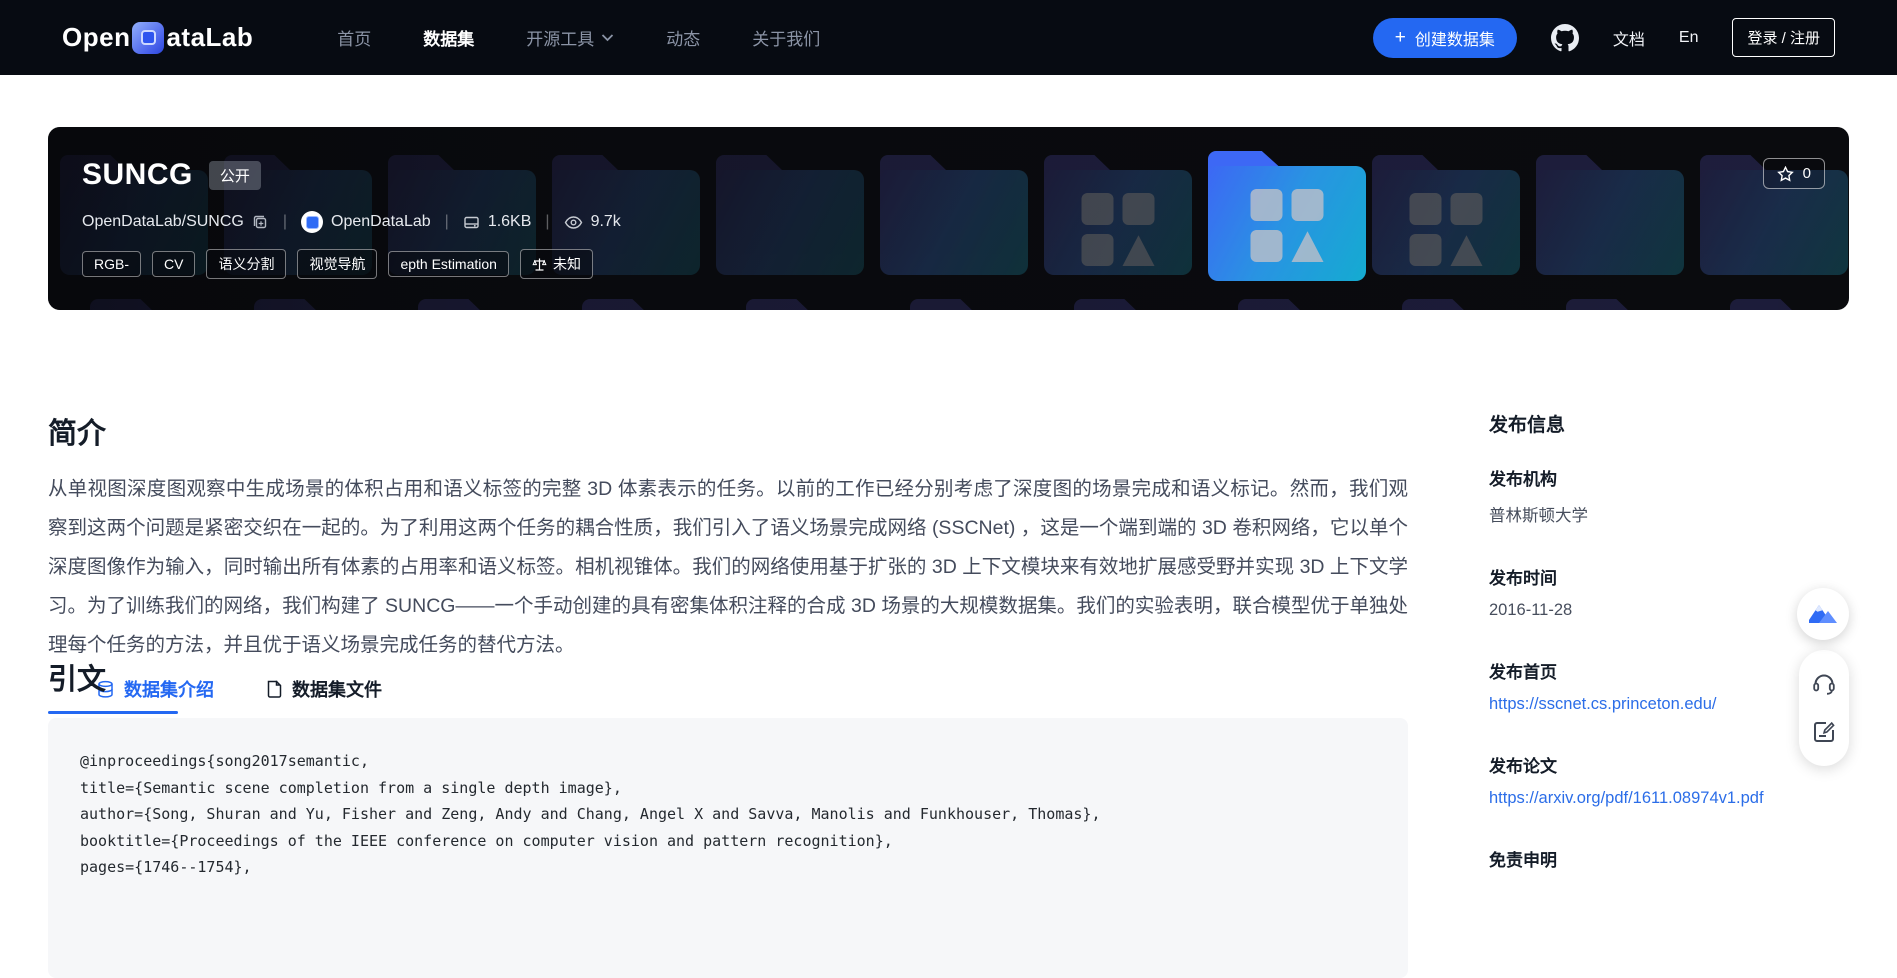 Image resolution: width=1897 pixels, height=978 pixels. What do you see at coordinates (166, 867) in the screenshot?
I see `citation-line: pages={1746--1754},` at bounding box center [166, 867].